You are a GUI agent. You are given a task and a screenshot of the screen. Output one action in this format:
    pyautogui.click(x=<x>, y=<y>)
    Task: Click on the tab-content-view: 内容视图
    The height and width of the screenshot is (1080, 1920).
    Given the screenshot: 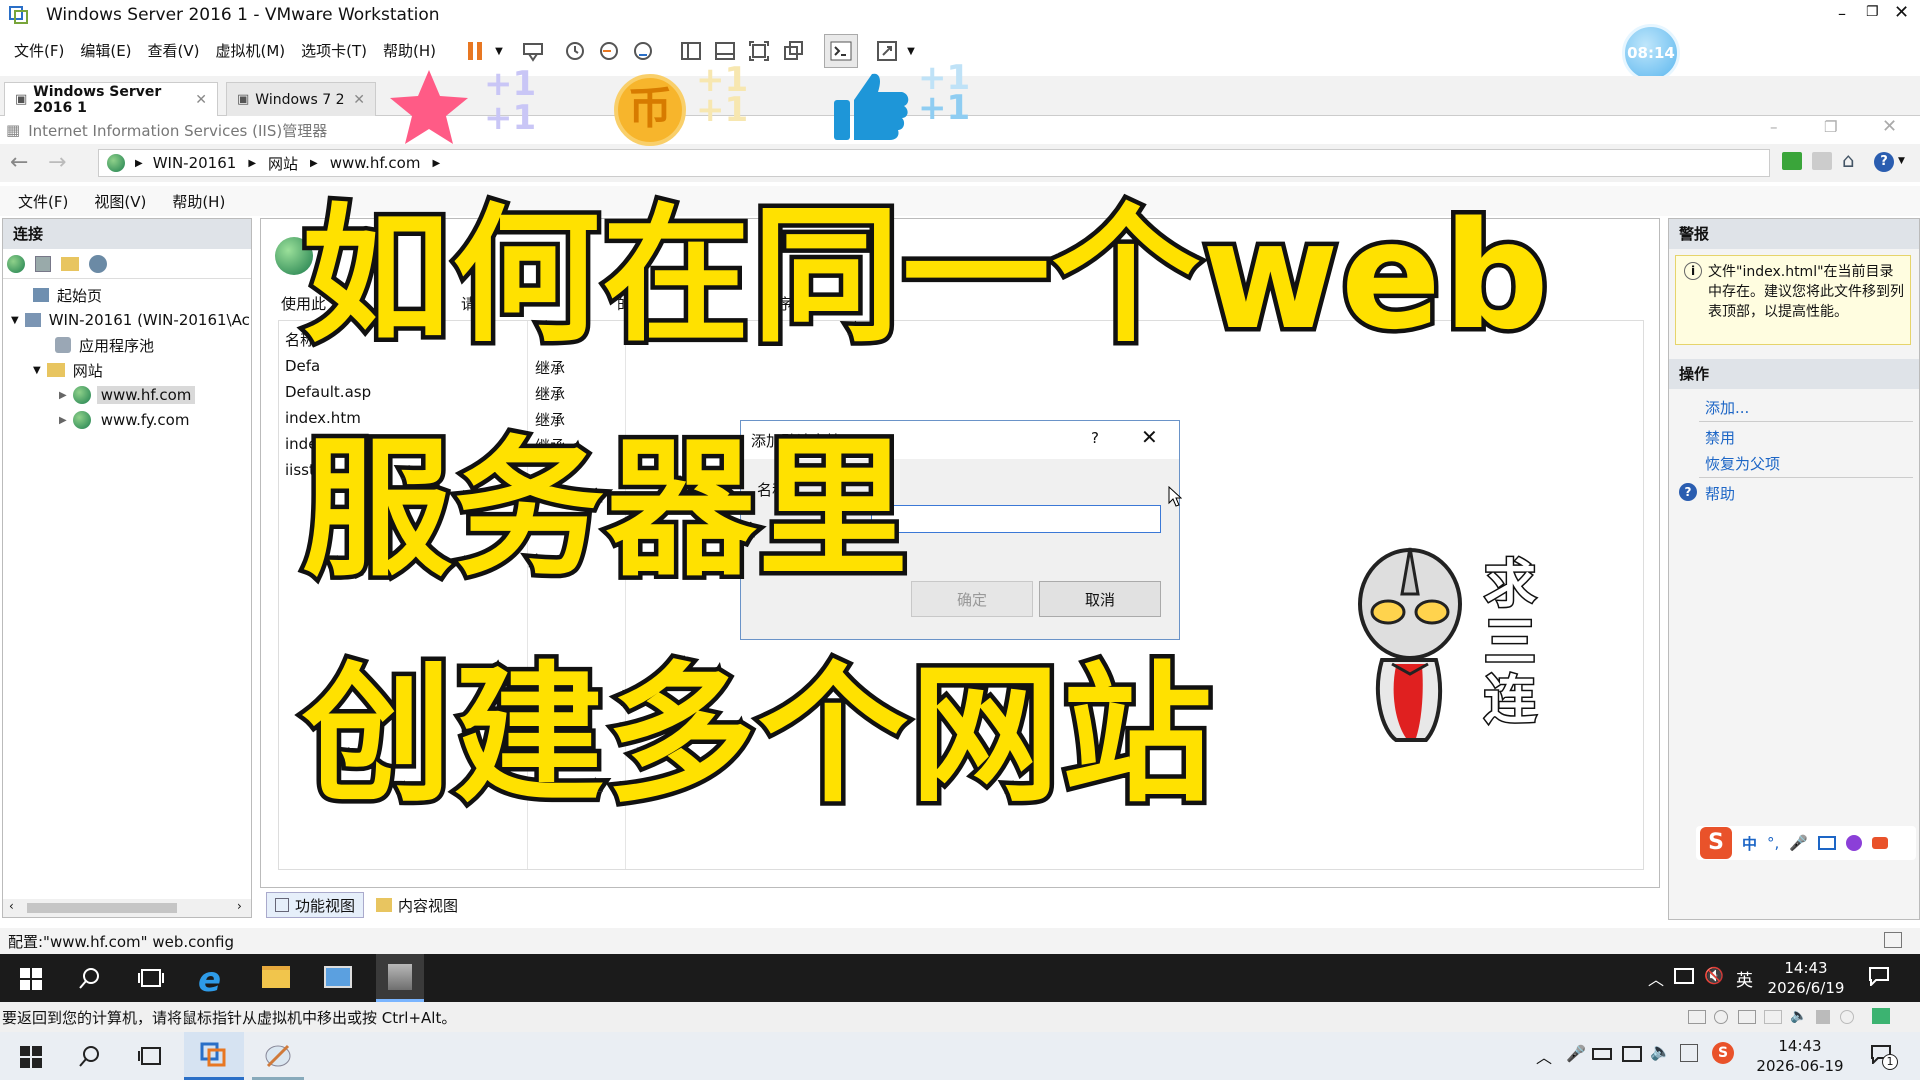 What is the action you would take?
    pyautogui.click(x=417, y=905)
    